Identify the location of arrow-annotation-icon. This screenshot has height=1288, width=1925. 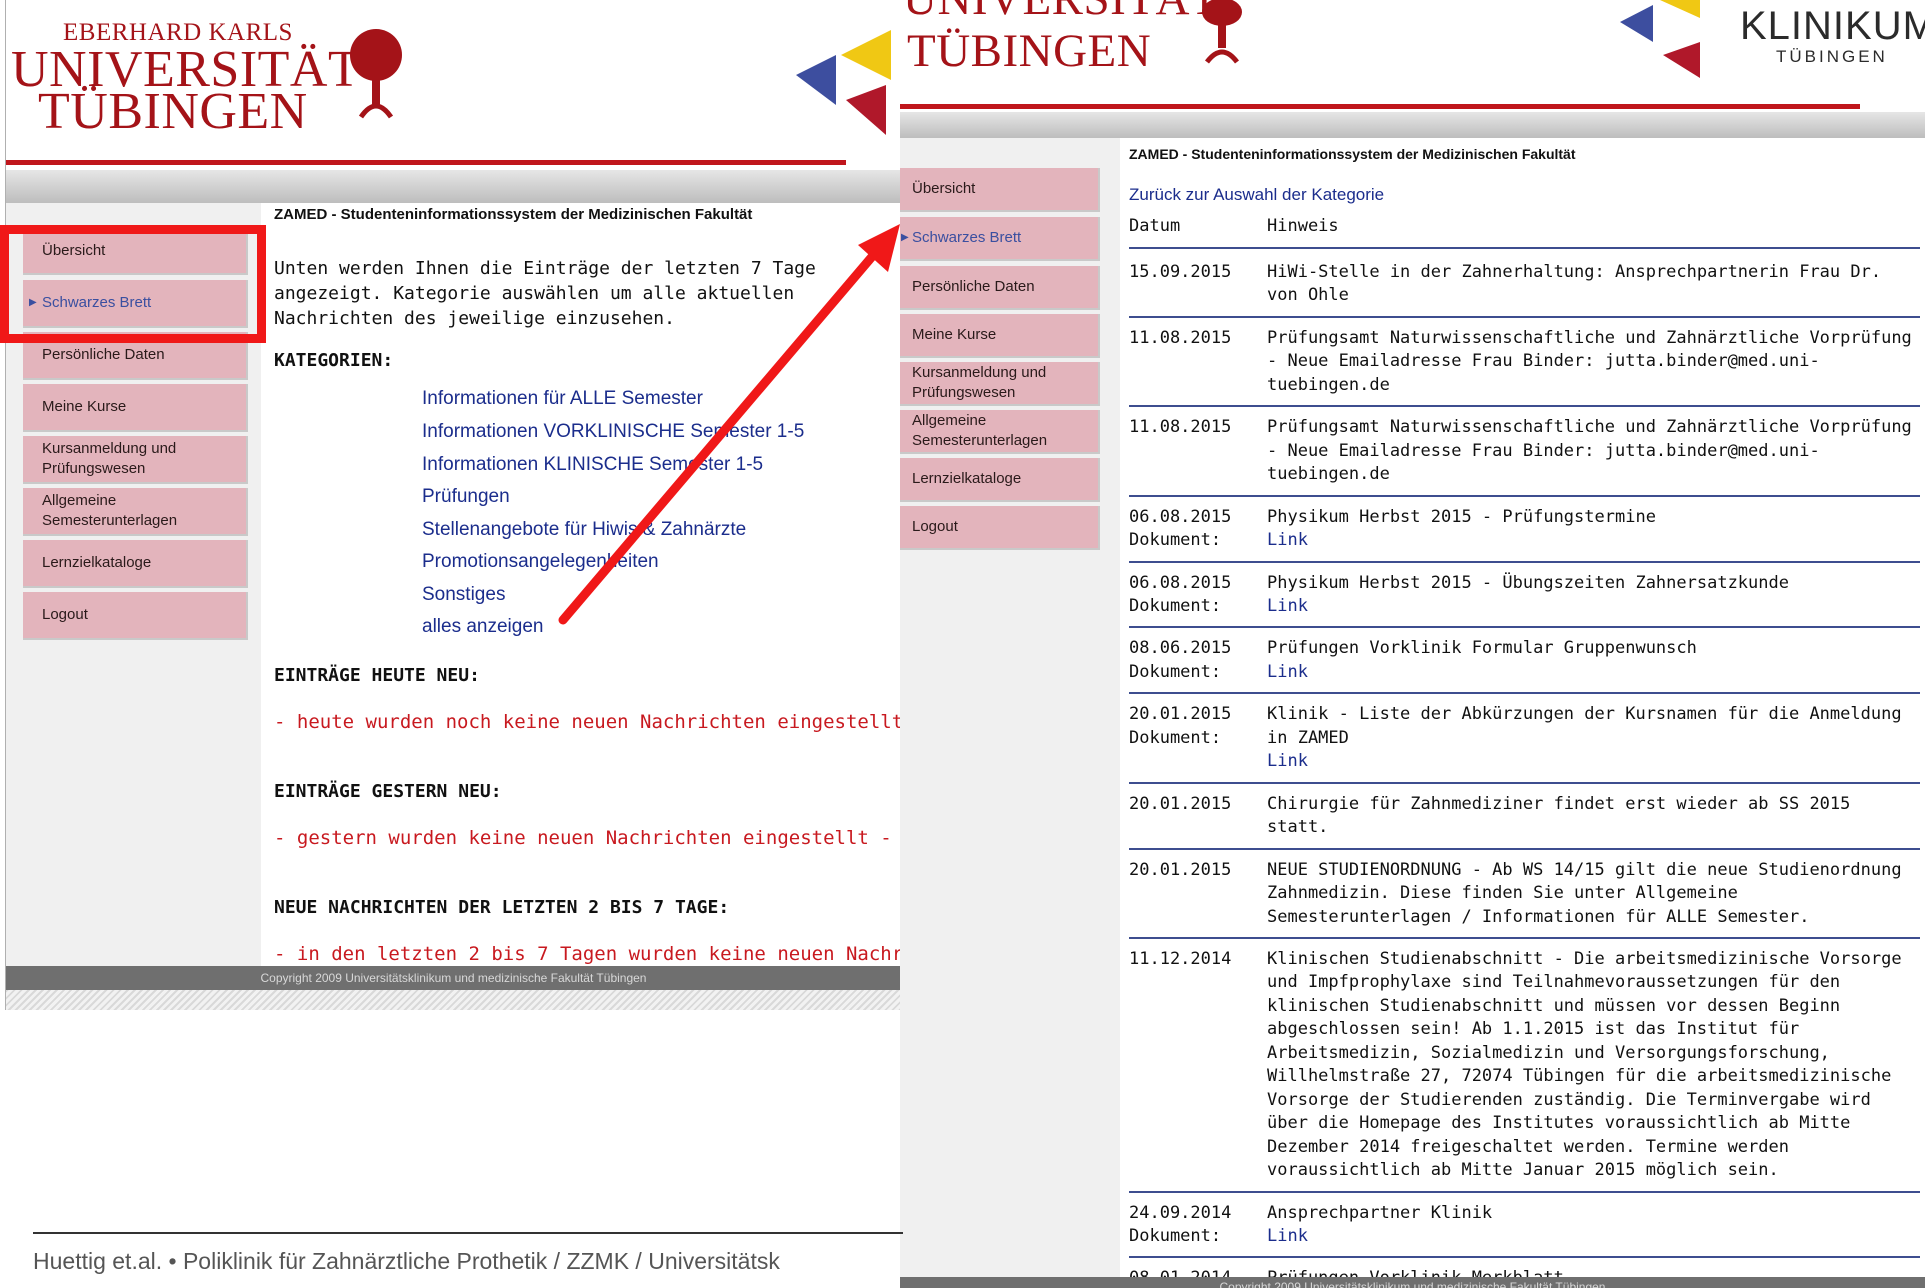
(729, 424).